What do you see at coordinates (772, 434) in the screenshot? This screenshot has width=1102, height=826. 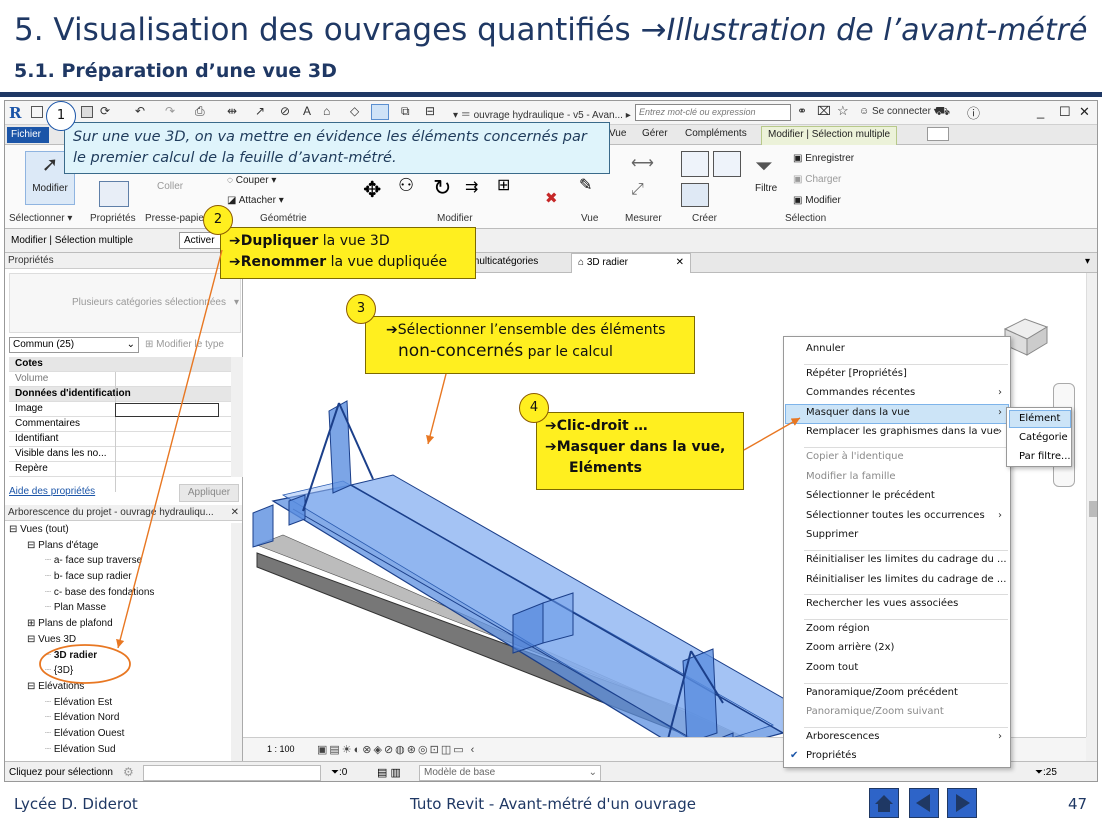 I see `arrow-step4` at bounding box center [772, 434].